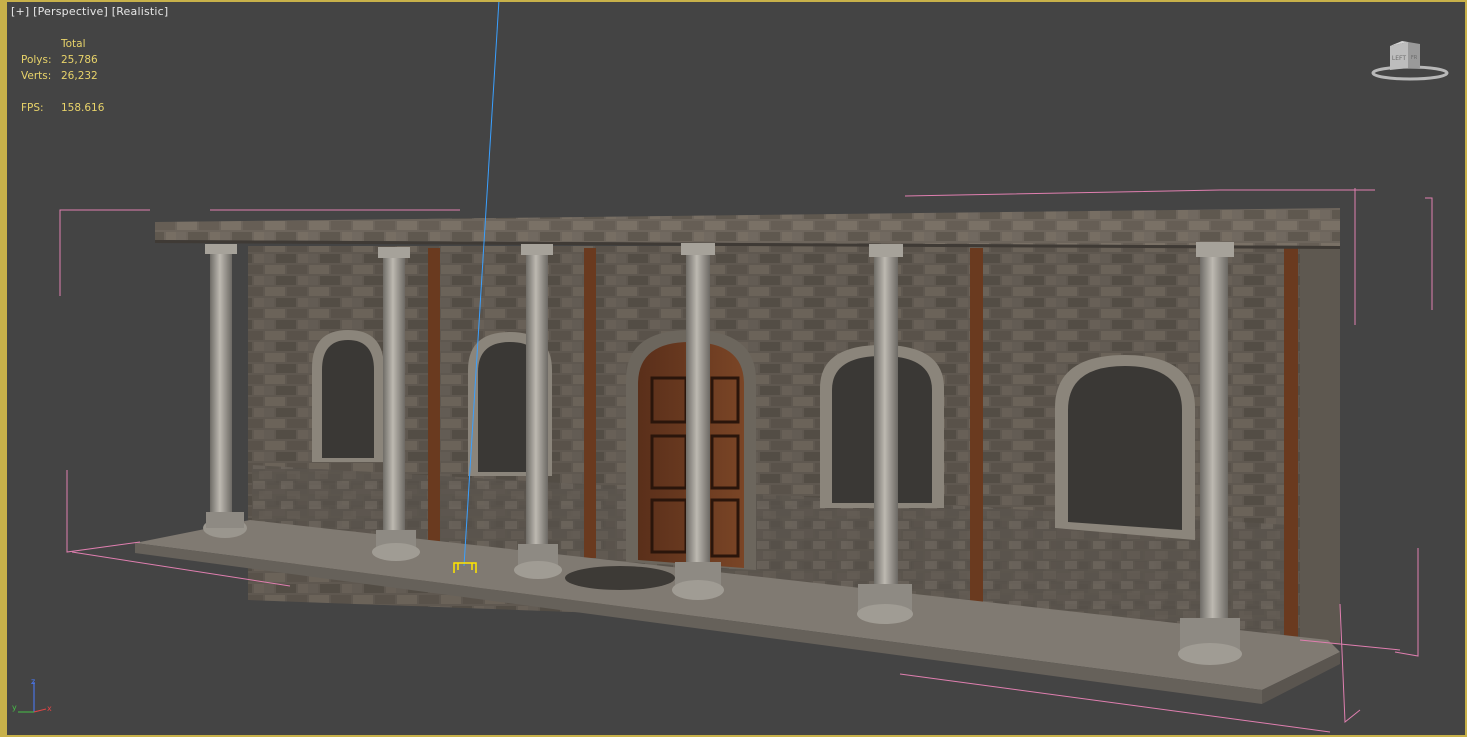 The image size is (1467, 737). What do you see at coordinates (140, 11) in the screenshot?
I see `viewport-shading-menu: [Realistic]` at bounding box center [140, 11].